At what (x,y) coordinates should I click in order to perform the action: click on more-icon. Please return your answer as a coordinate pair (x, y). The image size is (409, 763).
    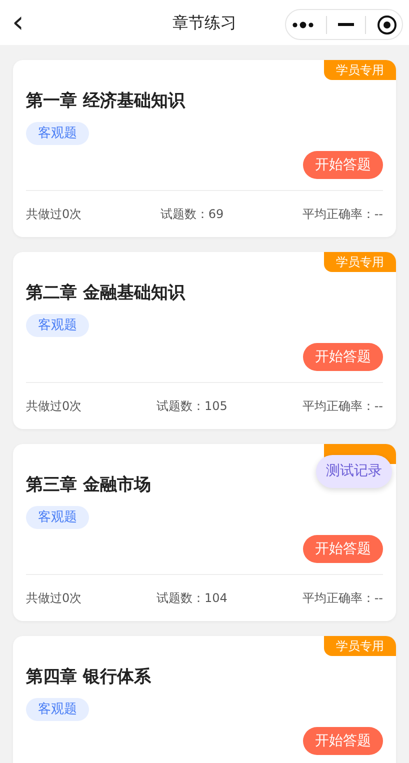
    Looking at the image, I should click on (303, 24).